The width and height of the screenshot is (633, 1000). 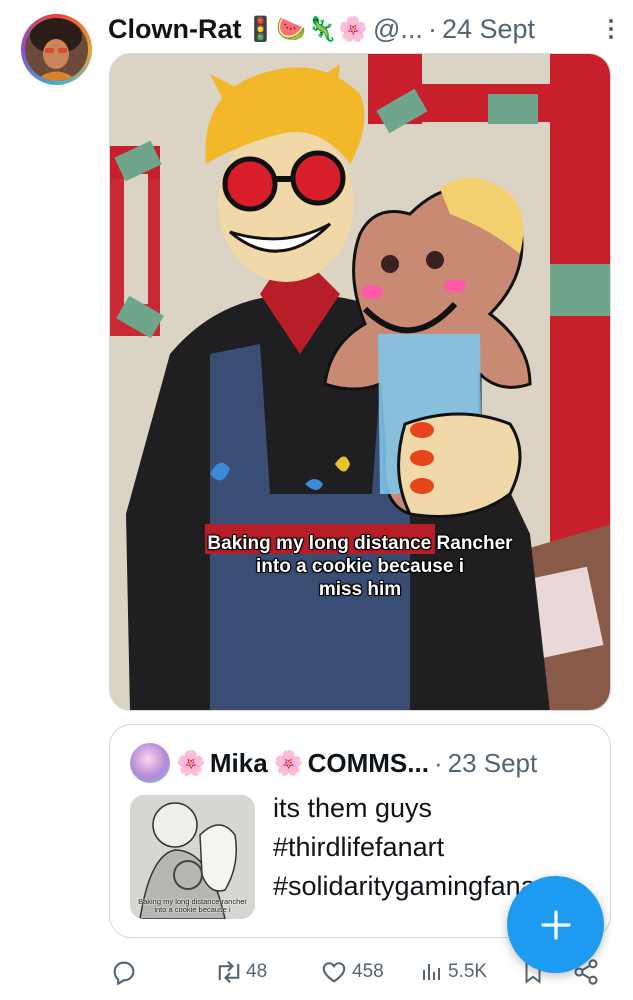 What do you see at coordinates (238, 762) in the screenshot?
I see `quoted-author-name: Mika` at bounding box center [238, 762].